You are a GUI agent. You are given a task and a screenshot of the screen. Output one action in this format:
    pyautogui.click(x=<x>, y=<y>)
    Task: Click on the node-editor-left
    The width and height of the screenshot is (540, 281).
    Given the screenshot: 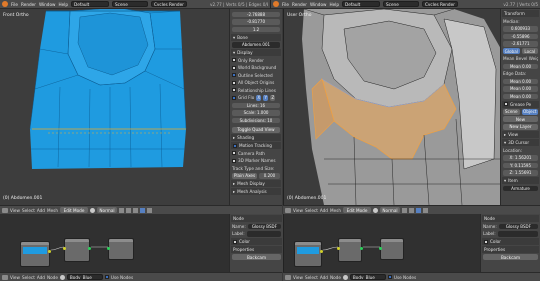 What is the action you would take?
    pyautogui.click(x=114, y=243)
    